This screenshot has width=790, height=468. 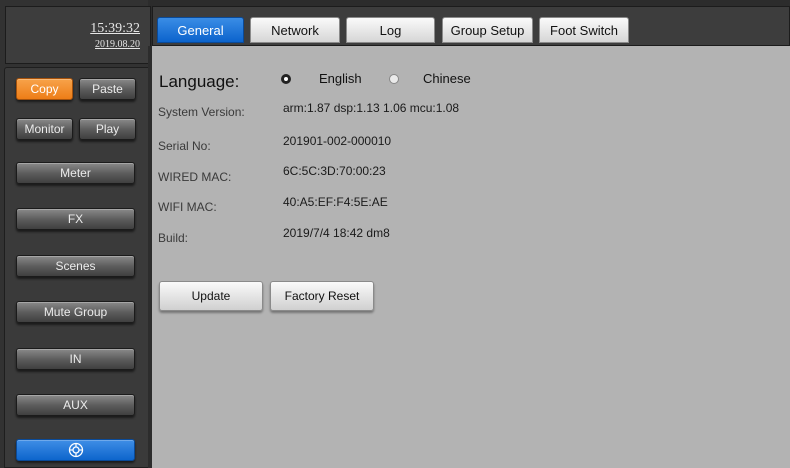 I want to click on sidebar-item-aux: AUX, so click(x=75, y=405).